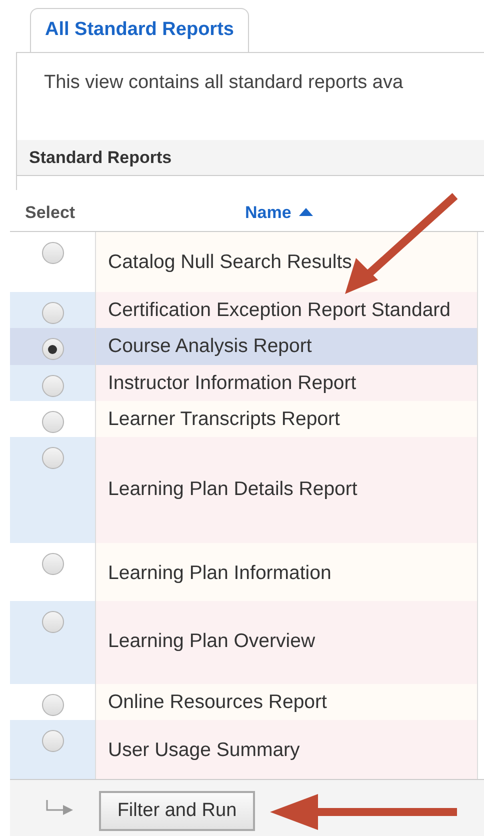  I want to click on return-arrow-icon, so click(60, 808).